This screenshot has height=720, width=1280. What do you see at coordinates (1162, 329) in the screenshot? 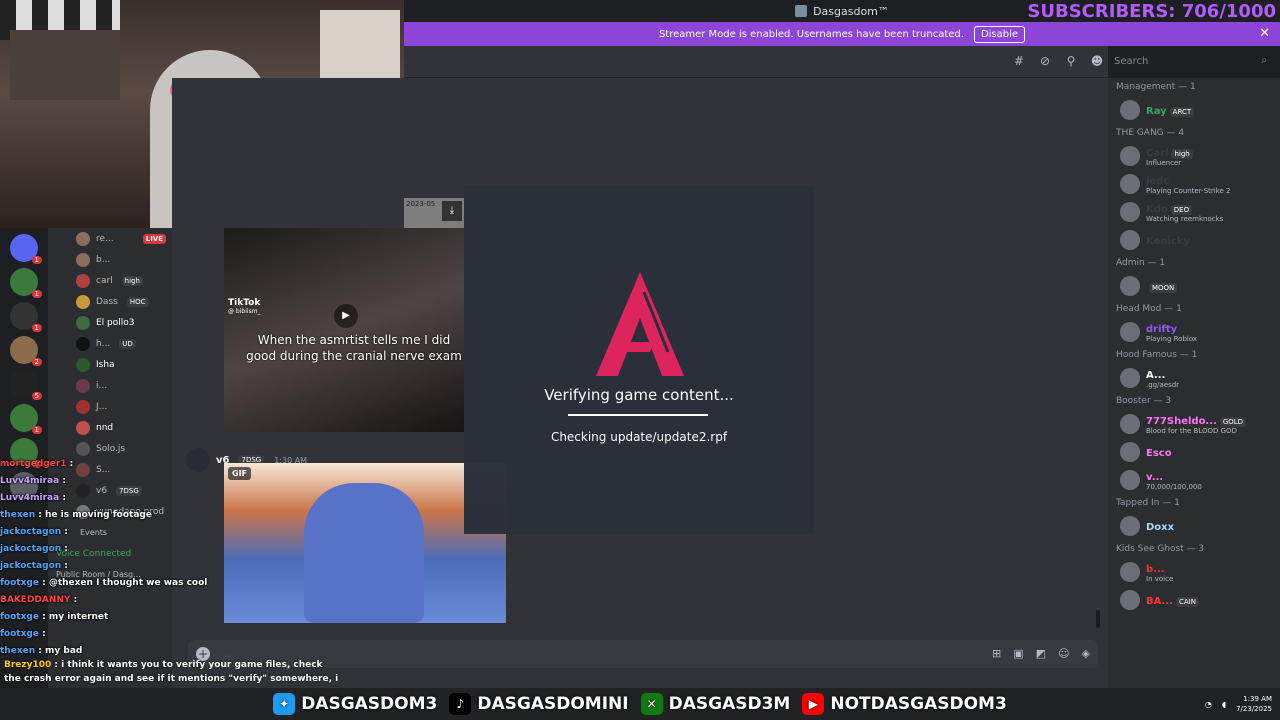
I see `member-name: drifty` at bounding box center [1162, 329].